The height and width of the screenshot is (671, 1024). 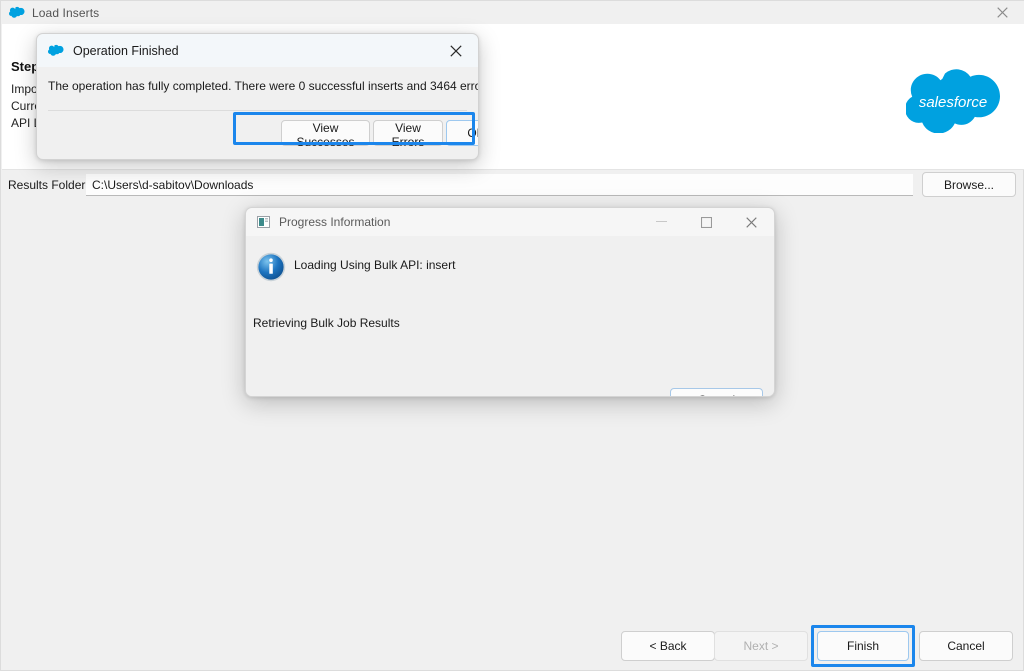 What do you see at coordinates (126, 50) in the screenshot?
I see `operation-dialog-title: Operation Finished` at bounding box center [126, 50].